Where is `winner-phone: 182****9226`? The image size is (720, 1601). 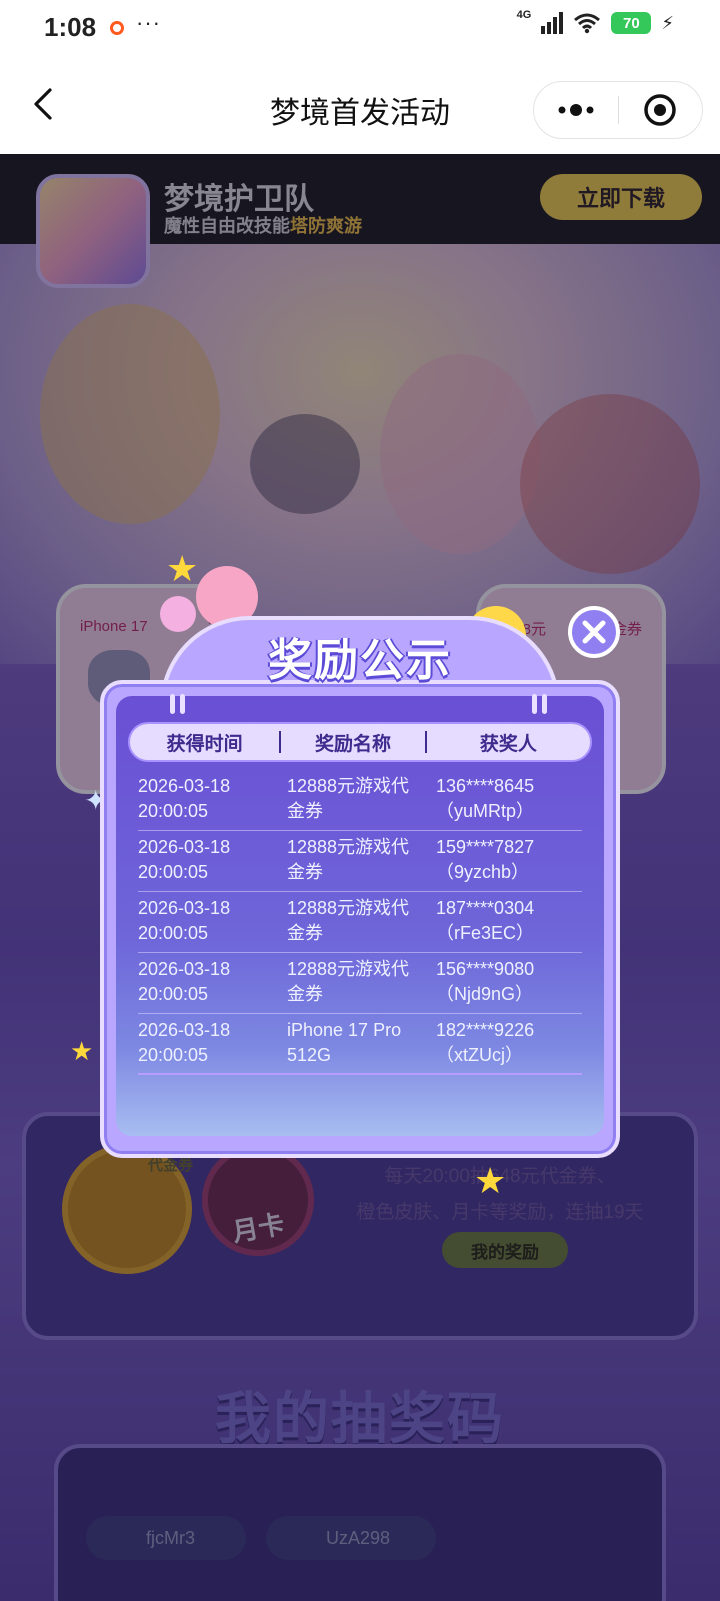 winner-phone: 182****9226 is located at coordinates (485, 1030).